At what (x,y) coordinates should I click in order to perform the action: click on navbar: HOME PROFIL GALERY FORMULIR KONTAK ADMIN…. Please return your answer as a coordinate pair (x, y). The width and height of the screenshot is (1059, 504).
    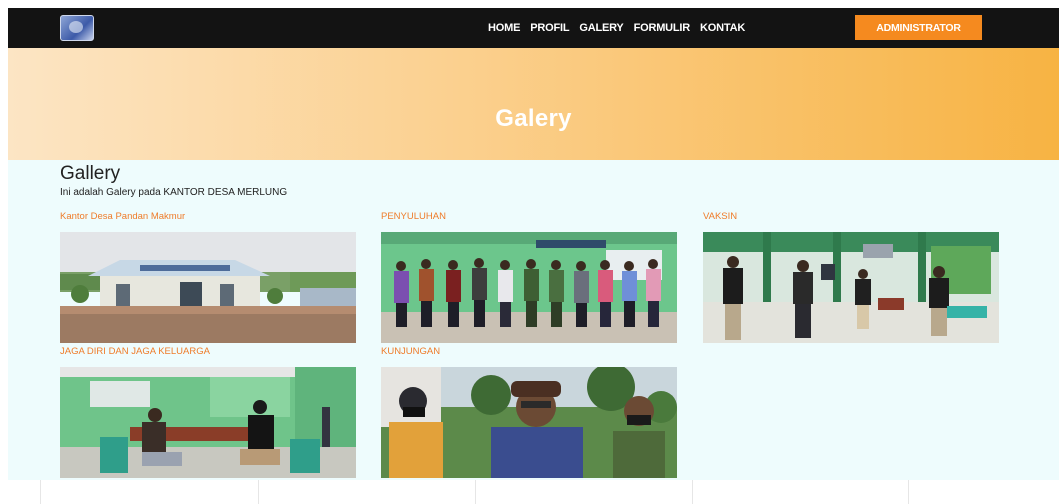
    Looking at the image, I should click on (533, 28).